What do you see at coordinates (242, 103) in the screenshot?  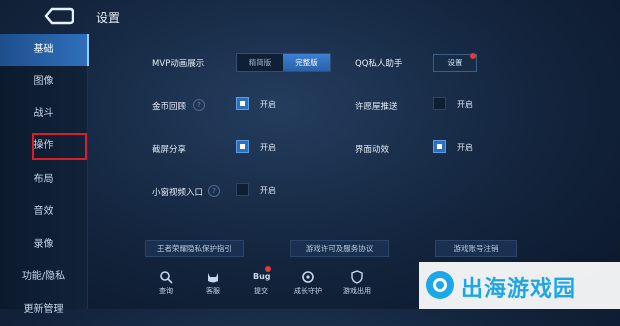 I see `coins-review-checkbox` at bounding box center [242, 103].